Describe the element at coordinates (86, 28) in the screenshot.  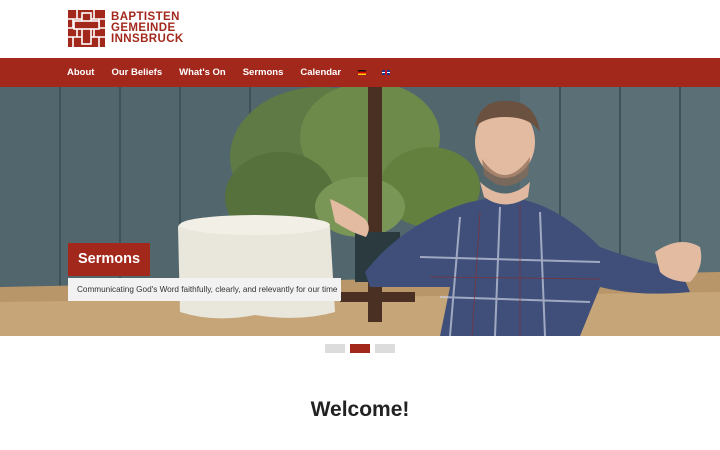
I see `logo-brick-cross-icon` at that location.